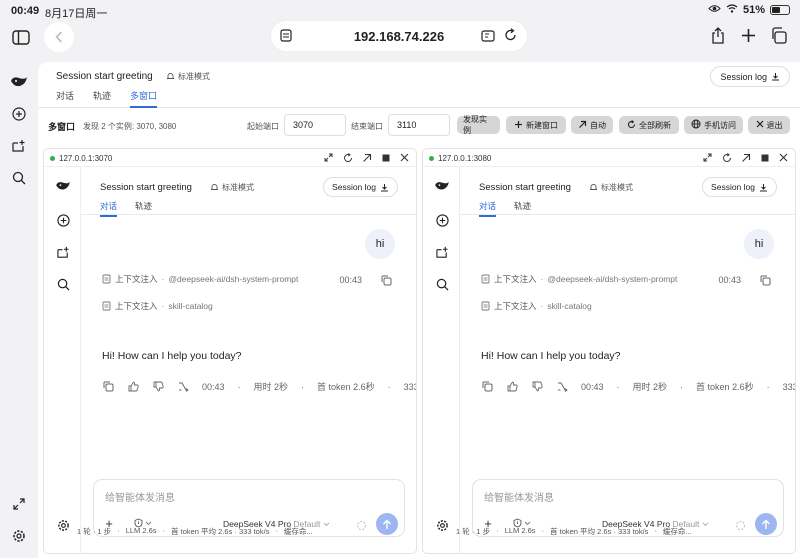 This screenshot has height=558, width=800. What do you see at coordinates (315, 125) in the screenshot?
I see `start-port-input: 3070` at bounding box center [315, 125].